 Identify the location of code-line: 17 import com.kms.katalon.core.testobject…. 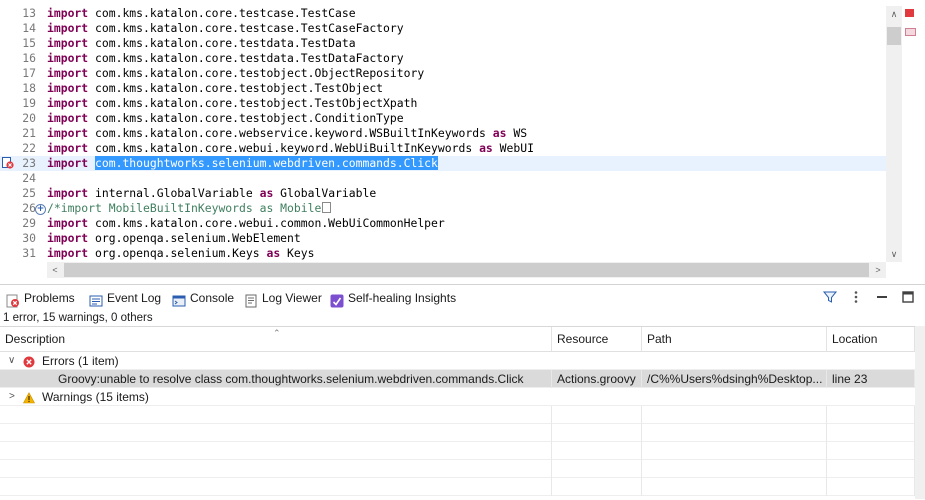
(443, 73).